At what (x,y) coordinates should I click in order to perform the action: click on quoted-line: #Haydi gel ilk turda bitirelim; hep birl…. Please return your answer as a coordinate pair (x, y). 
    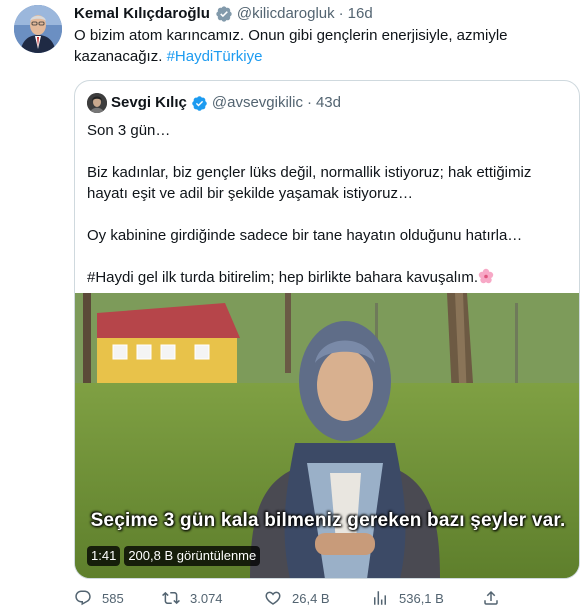
    Looking at the image, I should click on (327, 278).